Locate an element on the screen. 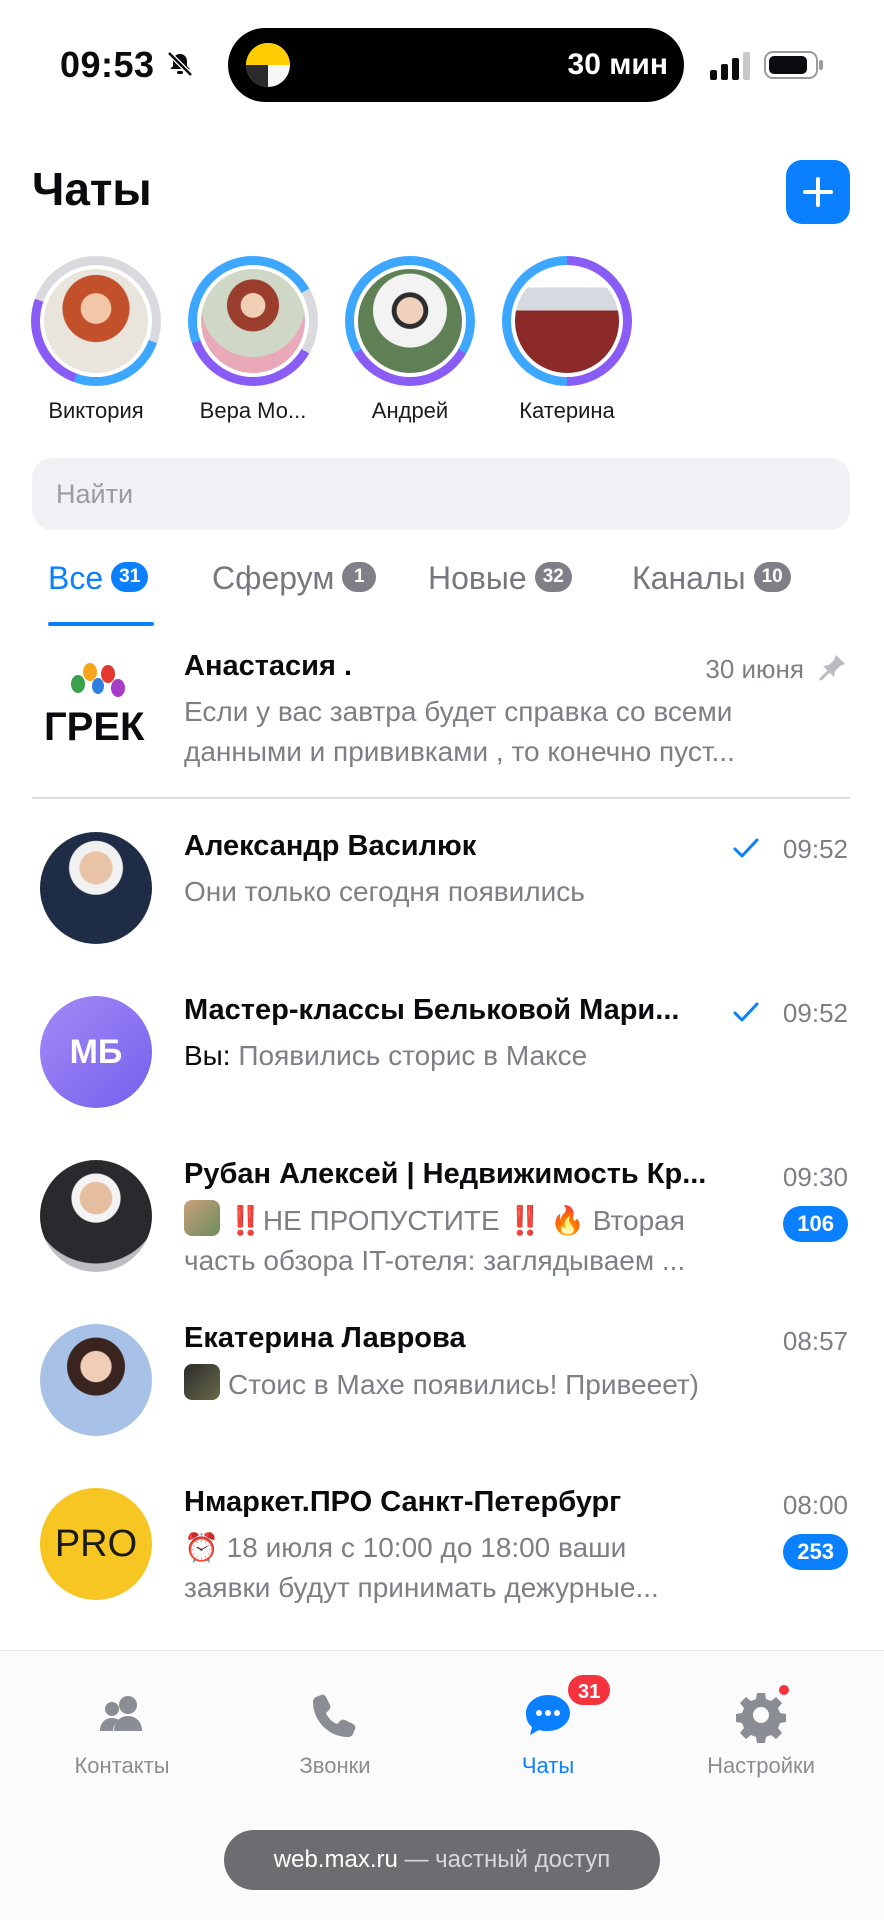 Image resolution: width=884 pixels, height=1920 pixels. nav-contacts: Контакты is located at coordinates (122, 1733).